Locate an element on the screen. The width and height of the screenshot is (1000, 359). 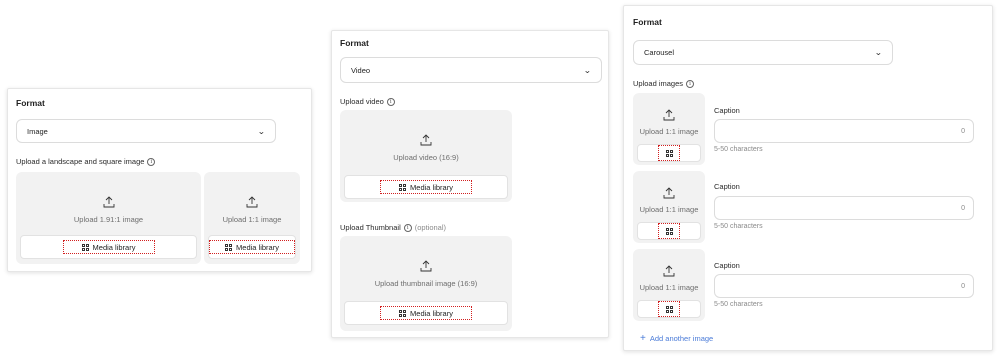
plus-icon: + is located at coordinates (643, 338).